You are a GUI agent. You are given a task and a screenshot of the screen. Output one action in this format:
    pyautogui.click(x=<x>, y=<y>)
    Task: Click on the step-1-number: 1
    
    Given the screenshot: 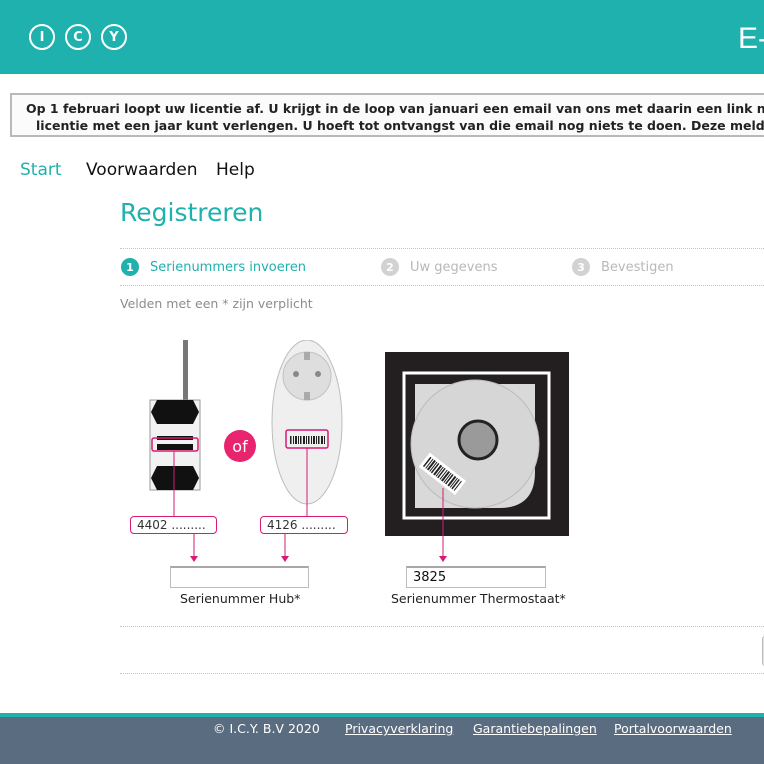 What is the action you would take?
    pyautogui.click(x=130, y=267)
    